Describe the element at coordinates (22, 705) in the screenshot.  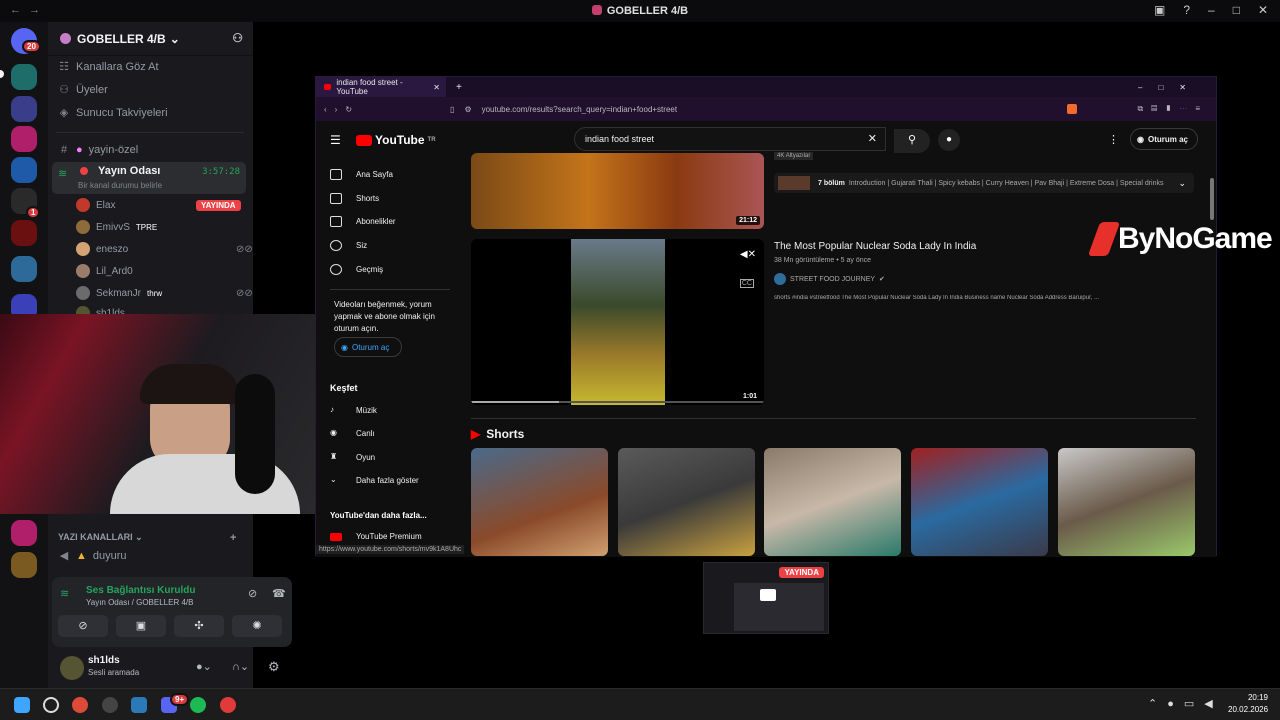
I see `windows-start-icon` at that location.